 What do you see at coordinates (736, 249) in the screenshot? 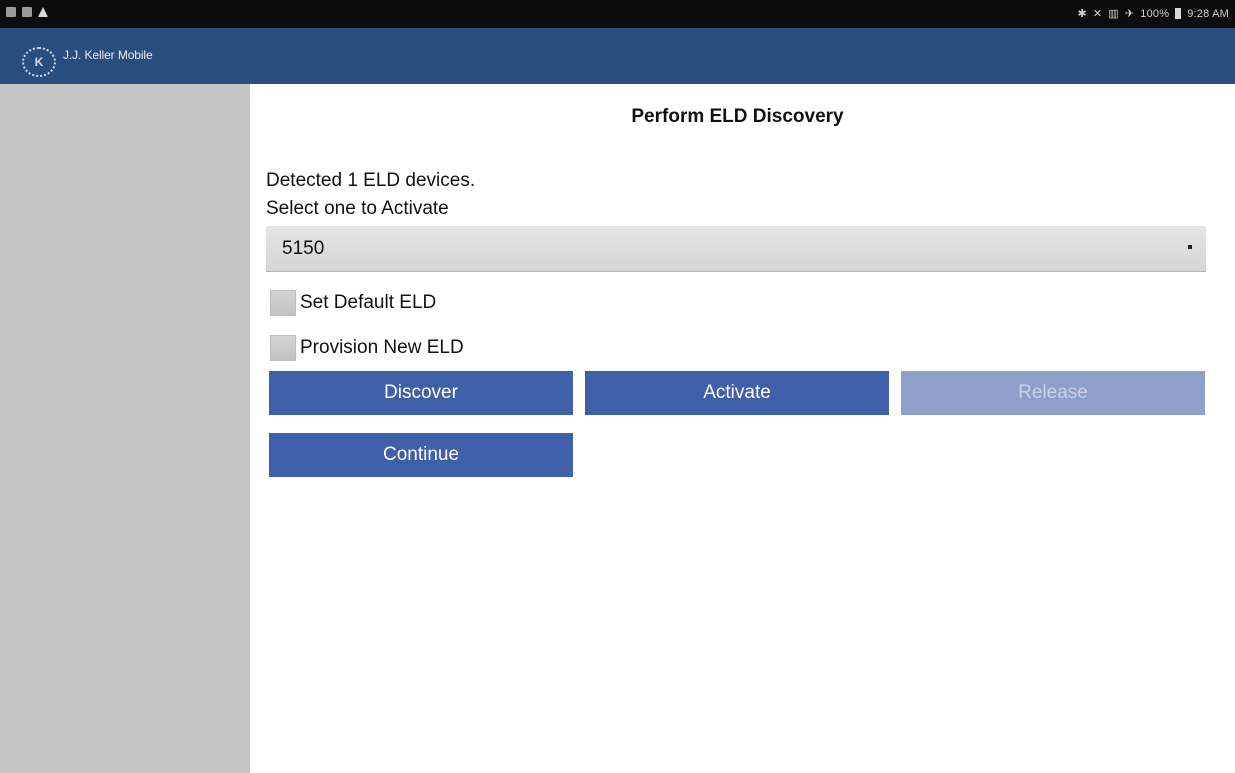
I see `device-select: 5150` at bounding box center [736, 249].